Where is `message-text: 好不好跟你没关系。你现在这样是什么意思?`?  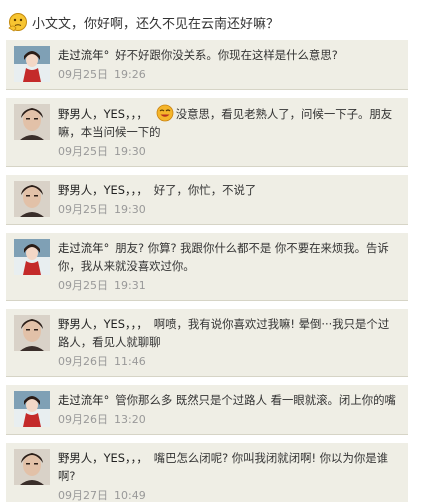 message-text: 好不好跟你没关系。你现在这样是什么意思? is located at coordinates (226, 55).